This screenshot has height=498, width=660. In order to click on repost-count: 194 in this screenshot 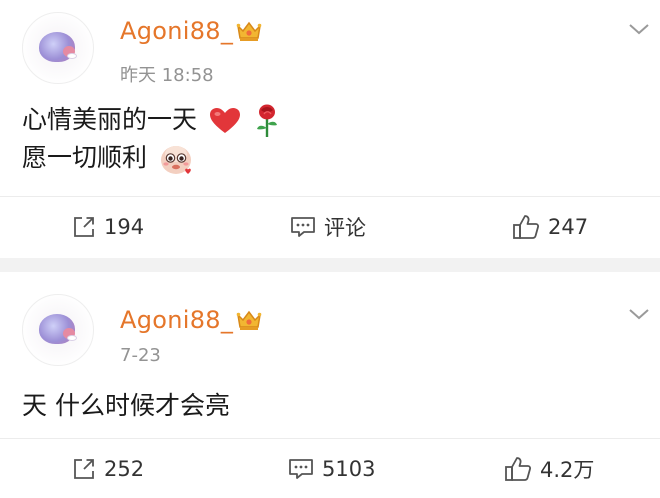, I will do `click(124, 227)`.